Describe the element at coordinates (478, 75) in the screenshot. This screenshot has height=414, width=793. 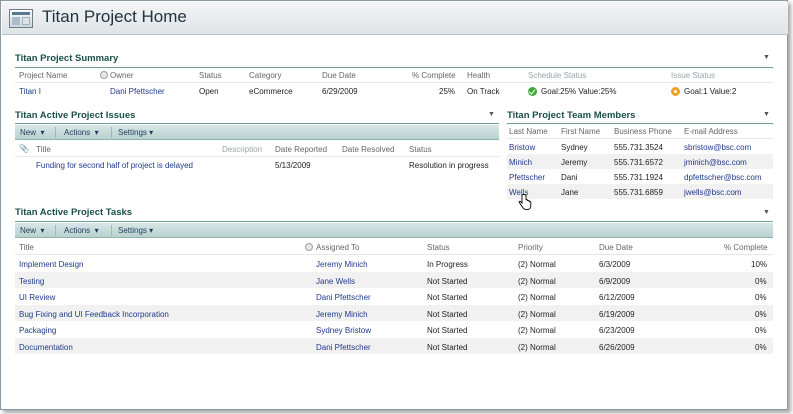
I see `summary-header-health: Health` at that location.